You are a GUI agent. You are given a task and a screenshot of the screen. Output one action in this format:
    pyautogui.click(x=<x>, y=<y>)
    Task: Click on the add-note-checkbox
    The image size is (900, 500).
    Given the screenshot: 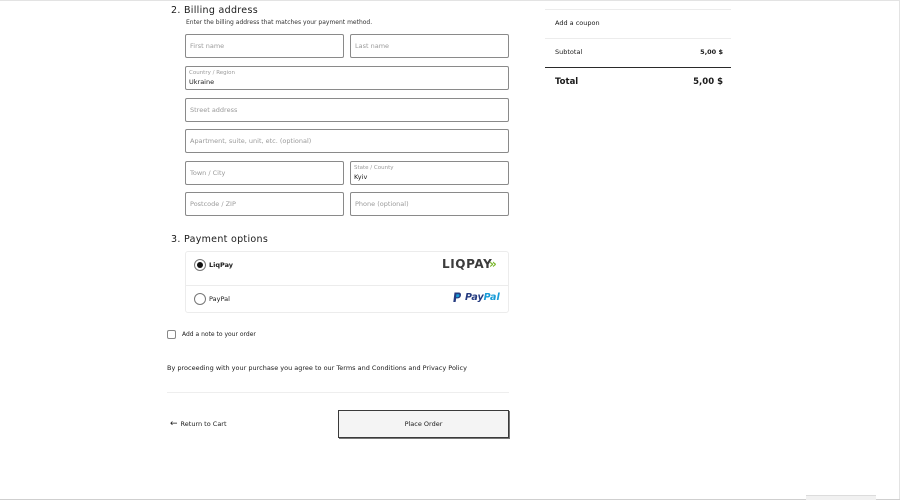 What is the action you would take?
    pyautogui.click(x=171, y=334)
    